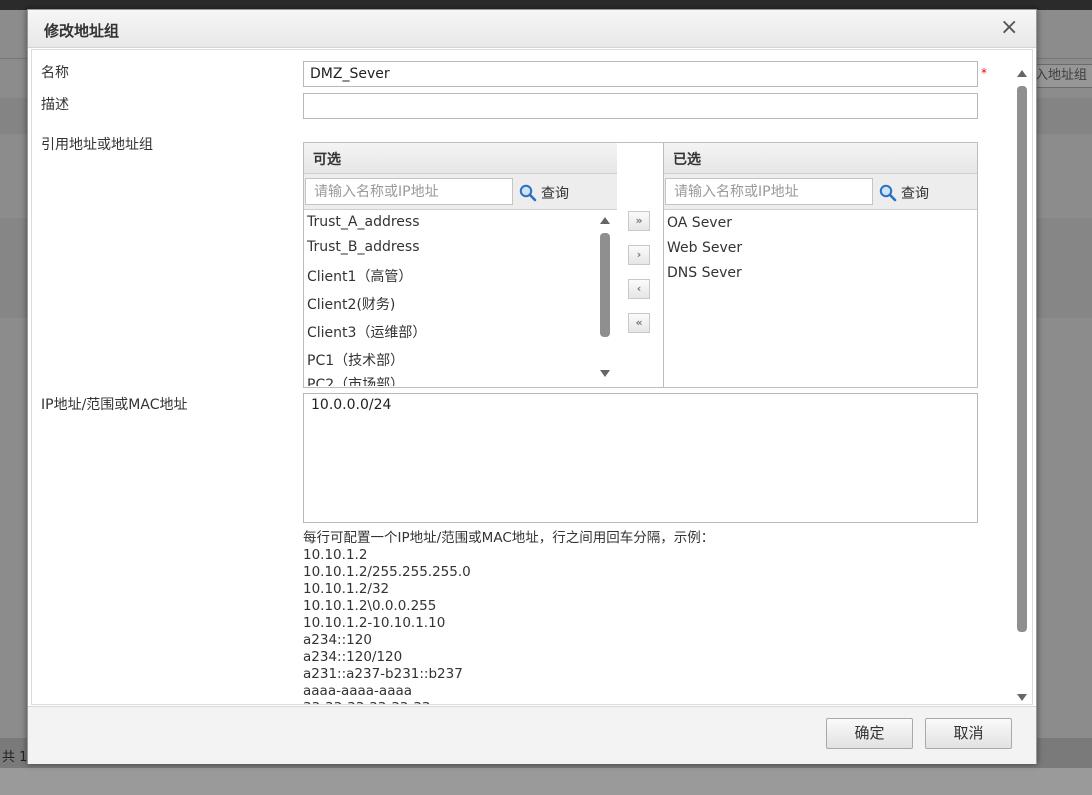 Image resolution: width=1092 pixels, height=795 pixels. What do you see at coordinates (532, 29) in the screenshot?
I see `dialog-header: 修改地址组 ×` at bounding box center [532, 29].